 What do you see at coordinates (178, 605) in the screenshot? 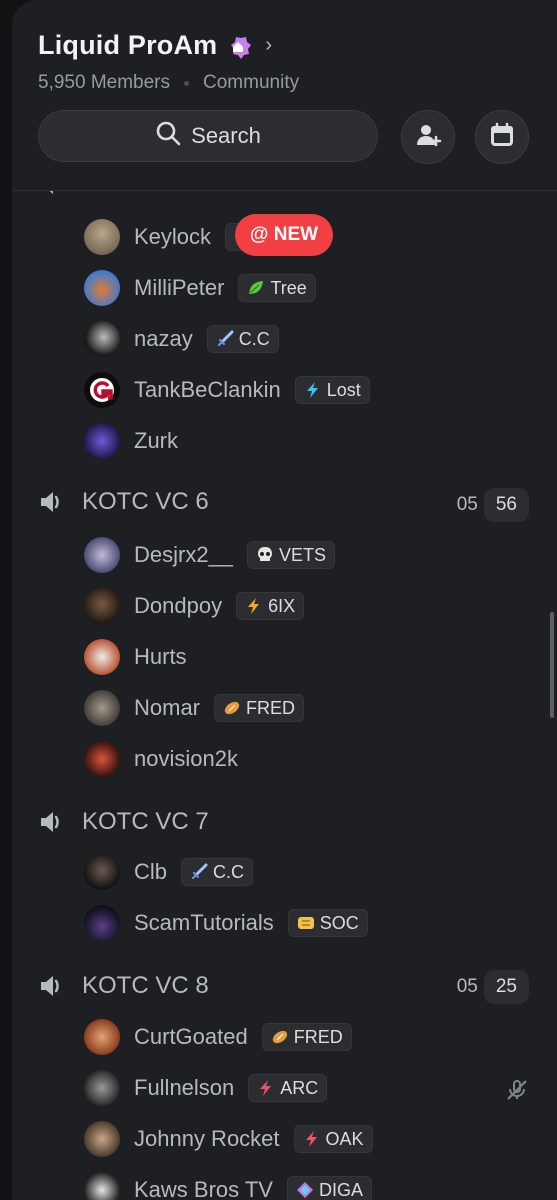
I see `member-name: Dondpoy` at bounding box center [178, 605].